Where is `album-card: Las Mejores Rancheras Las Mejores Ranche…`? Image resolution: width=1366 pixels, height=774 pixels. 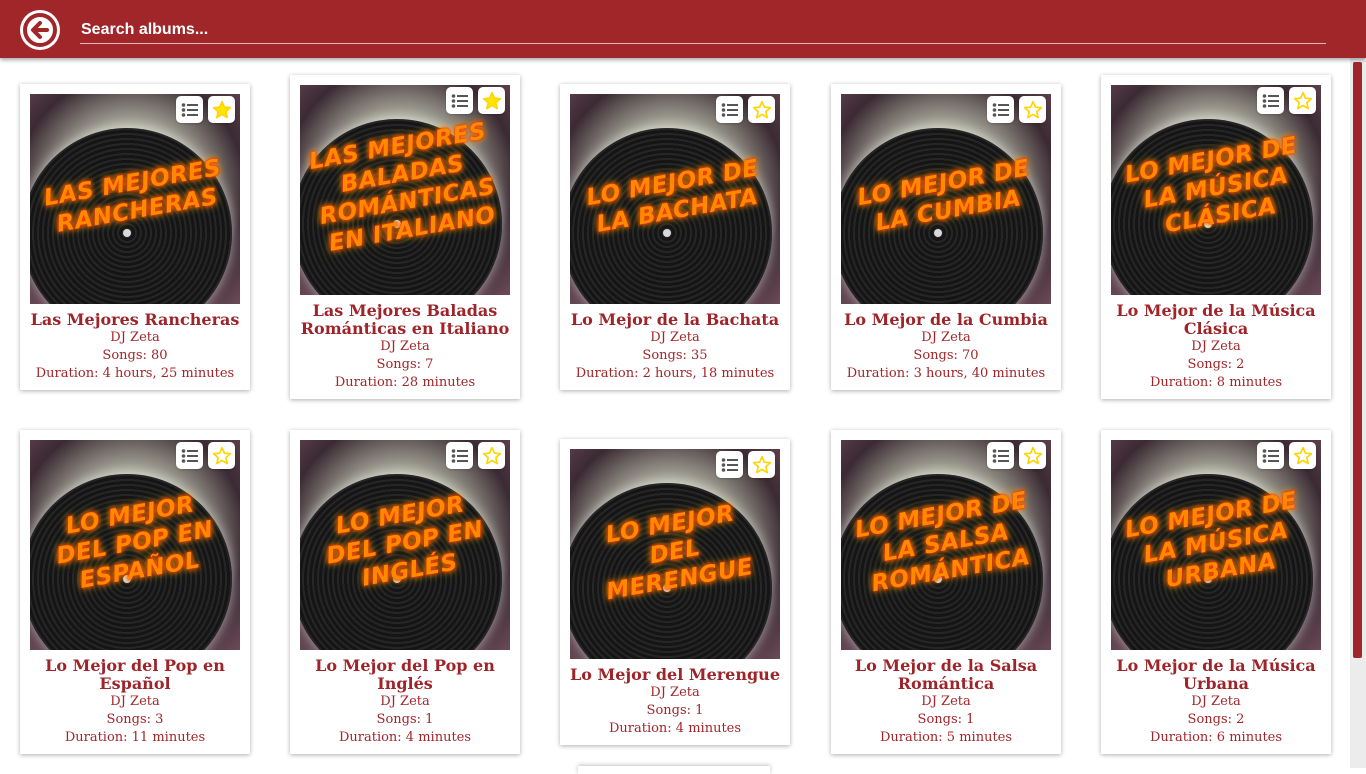
album-card: Las Mejores Rancheras Las Mejores Ranche… is located at coordinates (135, 237).